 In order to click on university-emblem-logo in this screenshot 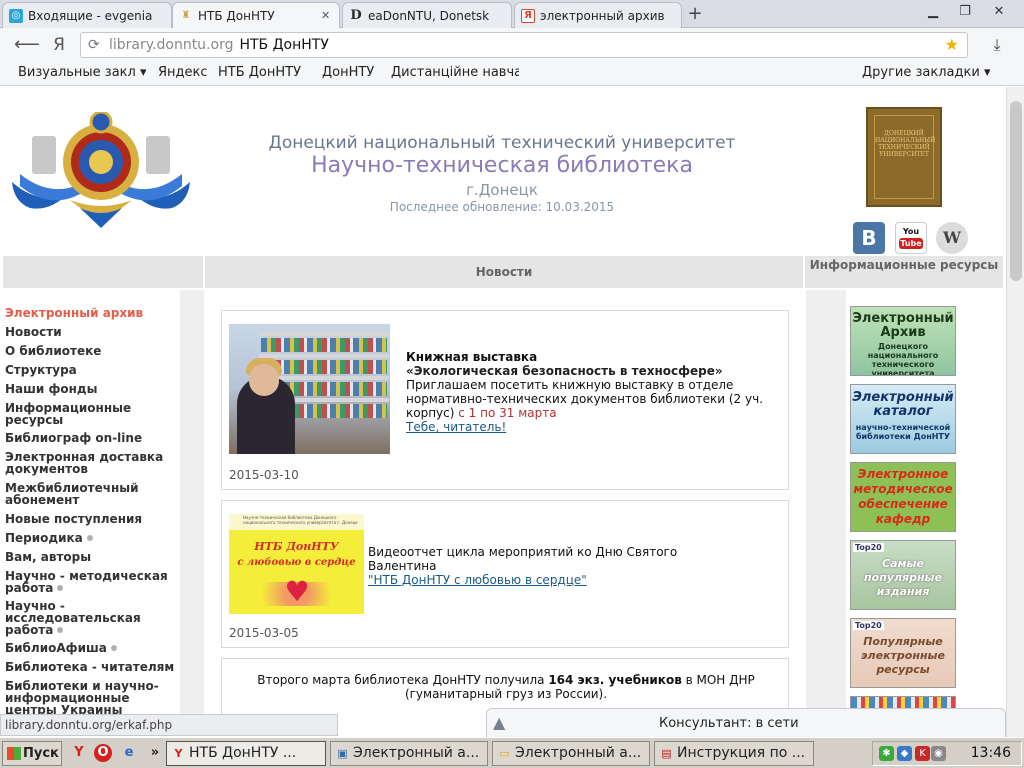, I will do `click(101, 171)`.